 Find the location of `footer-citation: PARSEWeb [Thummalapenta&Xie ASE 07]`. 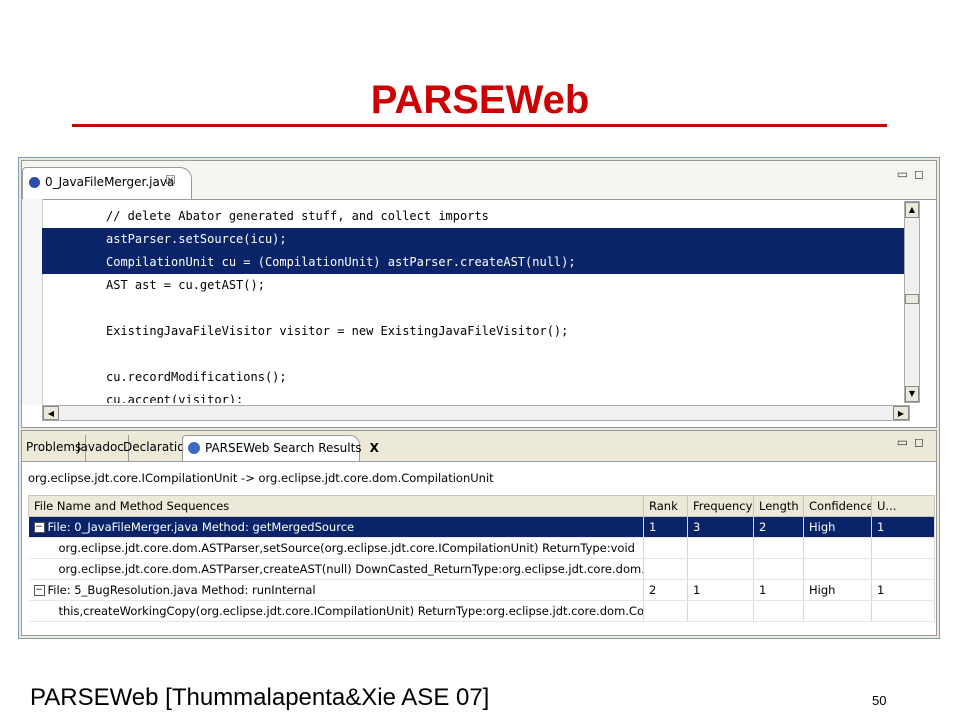

footer-citation: PARSEWeb [Thummalapenta&Xie ASE 07] is located at coordinates (260, 697).